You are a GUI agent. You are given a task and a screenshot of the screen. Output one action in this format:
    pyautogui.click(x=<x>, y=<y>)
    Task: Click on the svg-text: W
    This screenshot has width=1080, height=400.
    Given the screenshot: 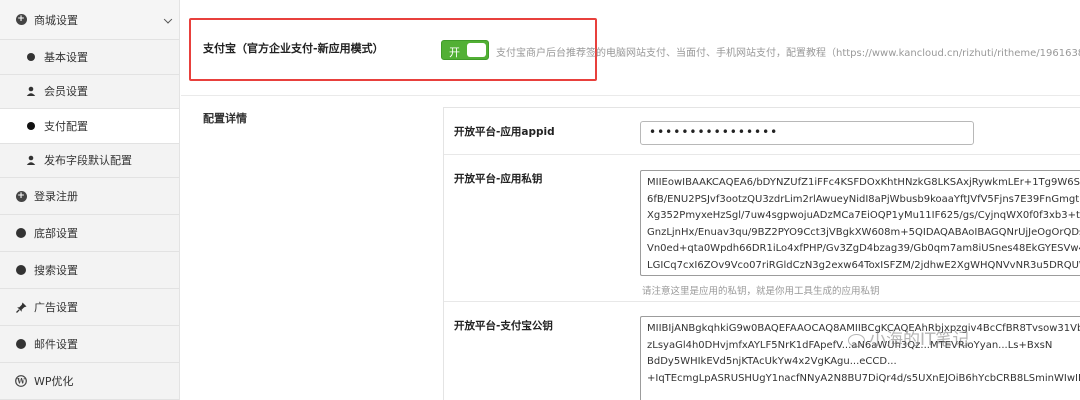 What is the action you would take?
    pyautogui.click(x=20, y=381)
    